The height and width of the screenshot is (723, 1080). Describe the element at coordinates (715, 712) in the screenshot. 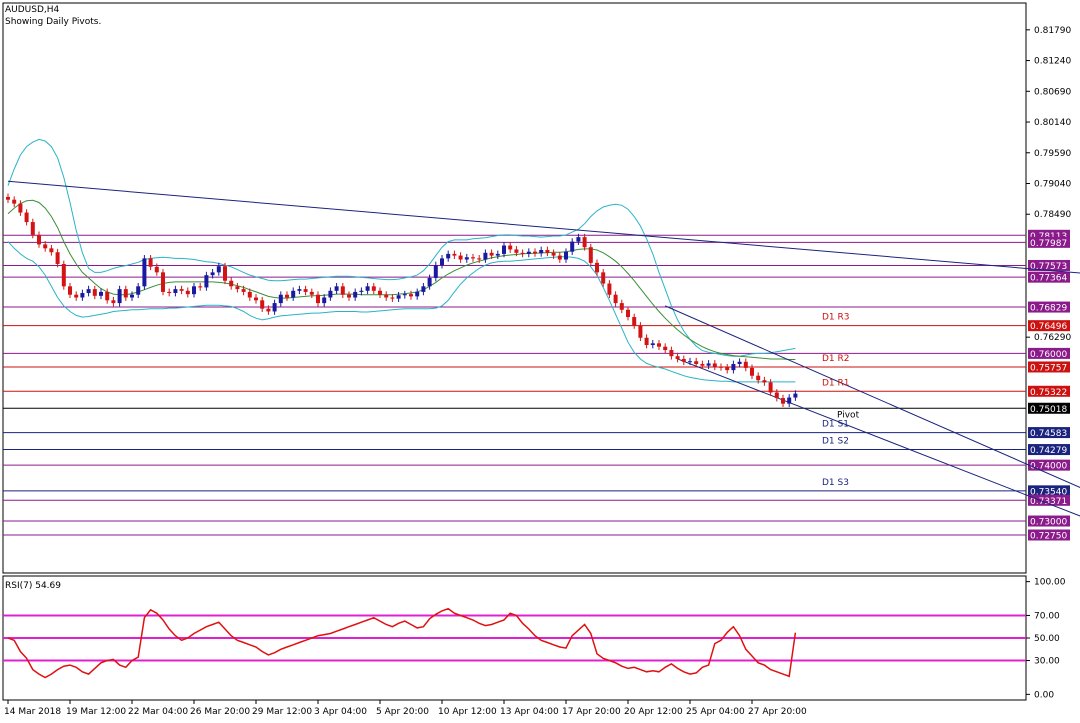

I see `time-axis-tick-label: 25 Apr 04:00` at that location.